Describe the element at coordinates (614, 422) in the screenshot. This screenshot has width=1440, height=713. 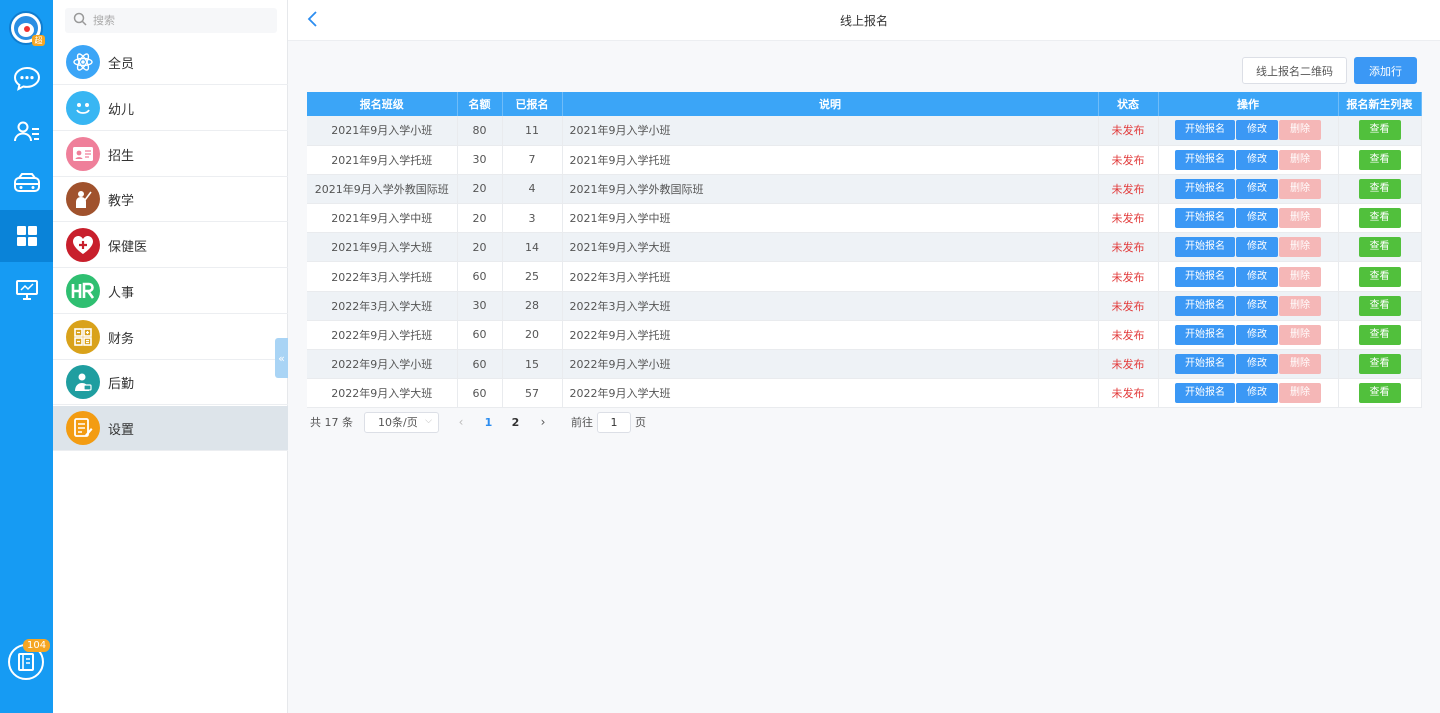
I see `goto-page-input` at that location.